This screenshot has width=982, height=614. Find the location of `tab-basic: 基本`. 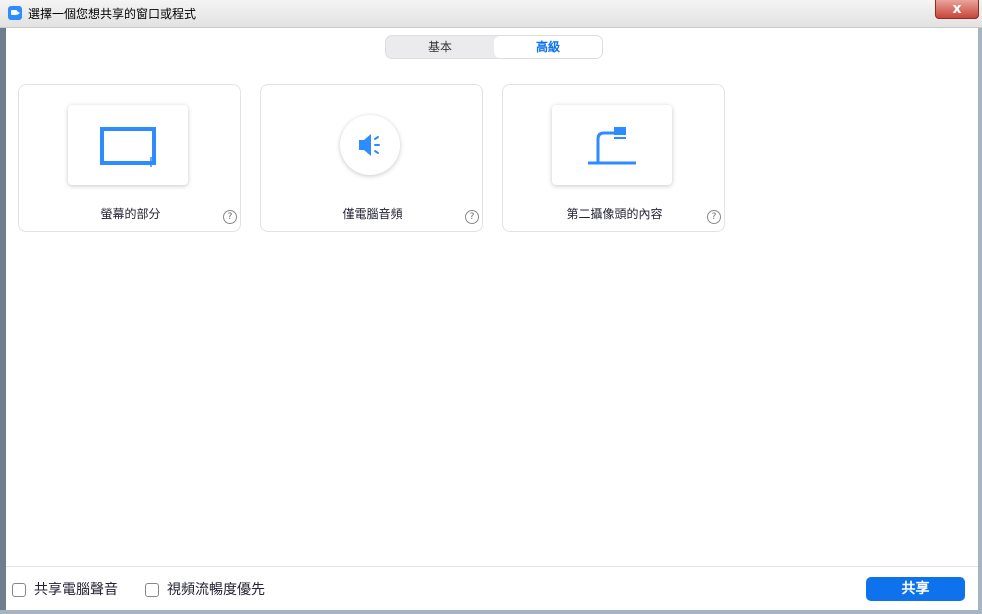

tab-basic: 基本 is located at coordinates (440, 47).